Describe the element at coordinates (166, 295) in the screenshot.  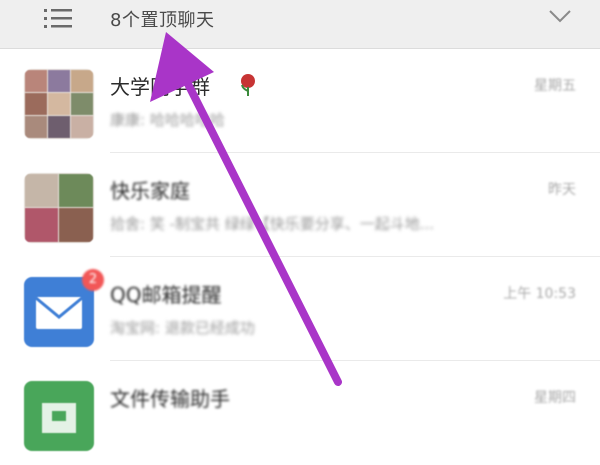
I see `chat-name: QQ邮箱提醒` at that location.